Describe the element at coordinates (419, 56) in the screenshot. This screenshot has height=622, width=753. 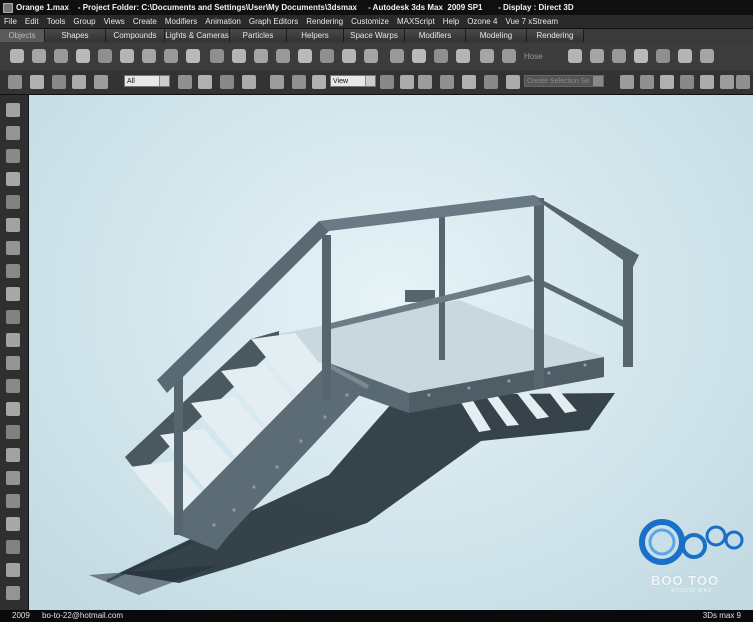
I see `loft-icon` at that location.